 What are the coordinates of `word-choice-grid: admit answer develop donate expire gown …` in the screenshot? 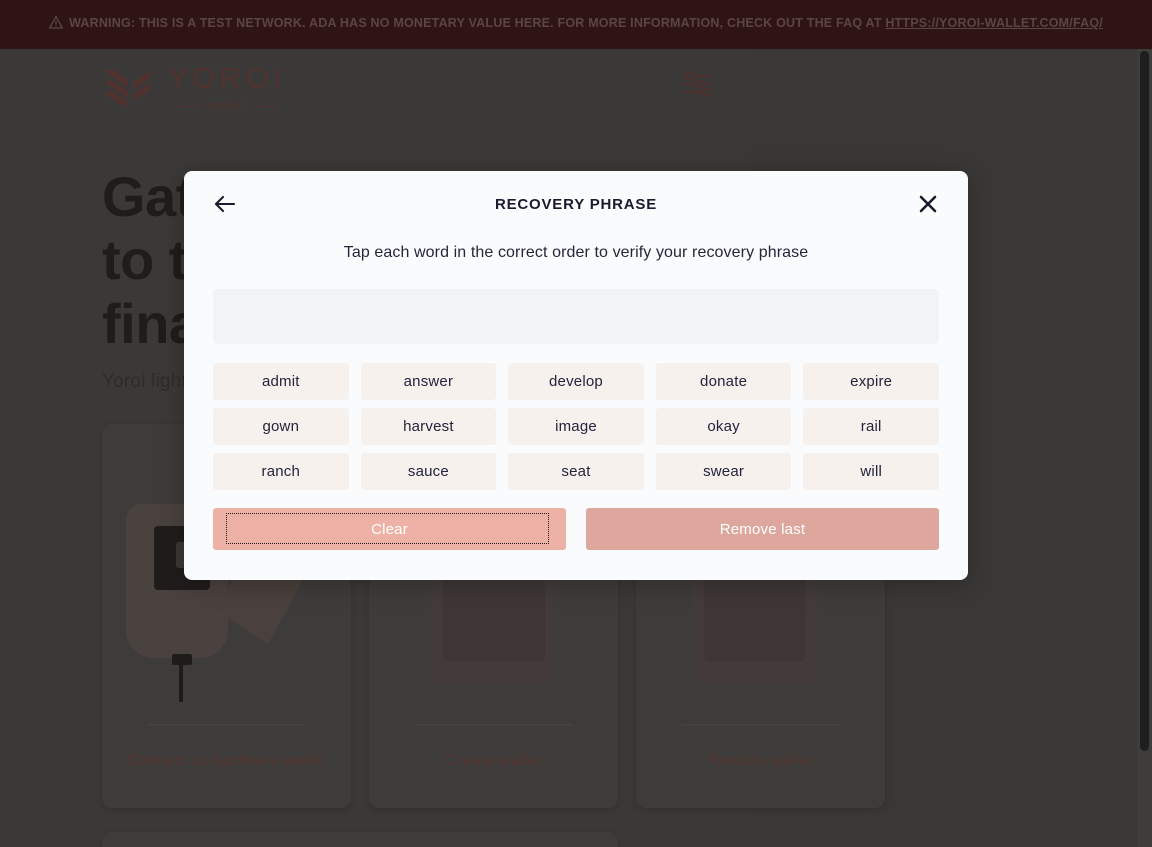 It's located at (576, 426).